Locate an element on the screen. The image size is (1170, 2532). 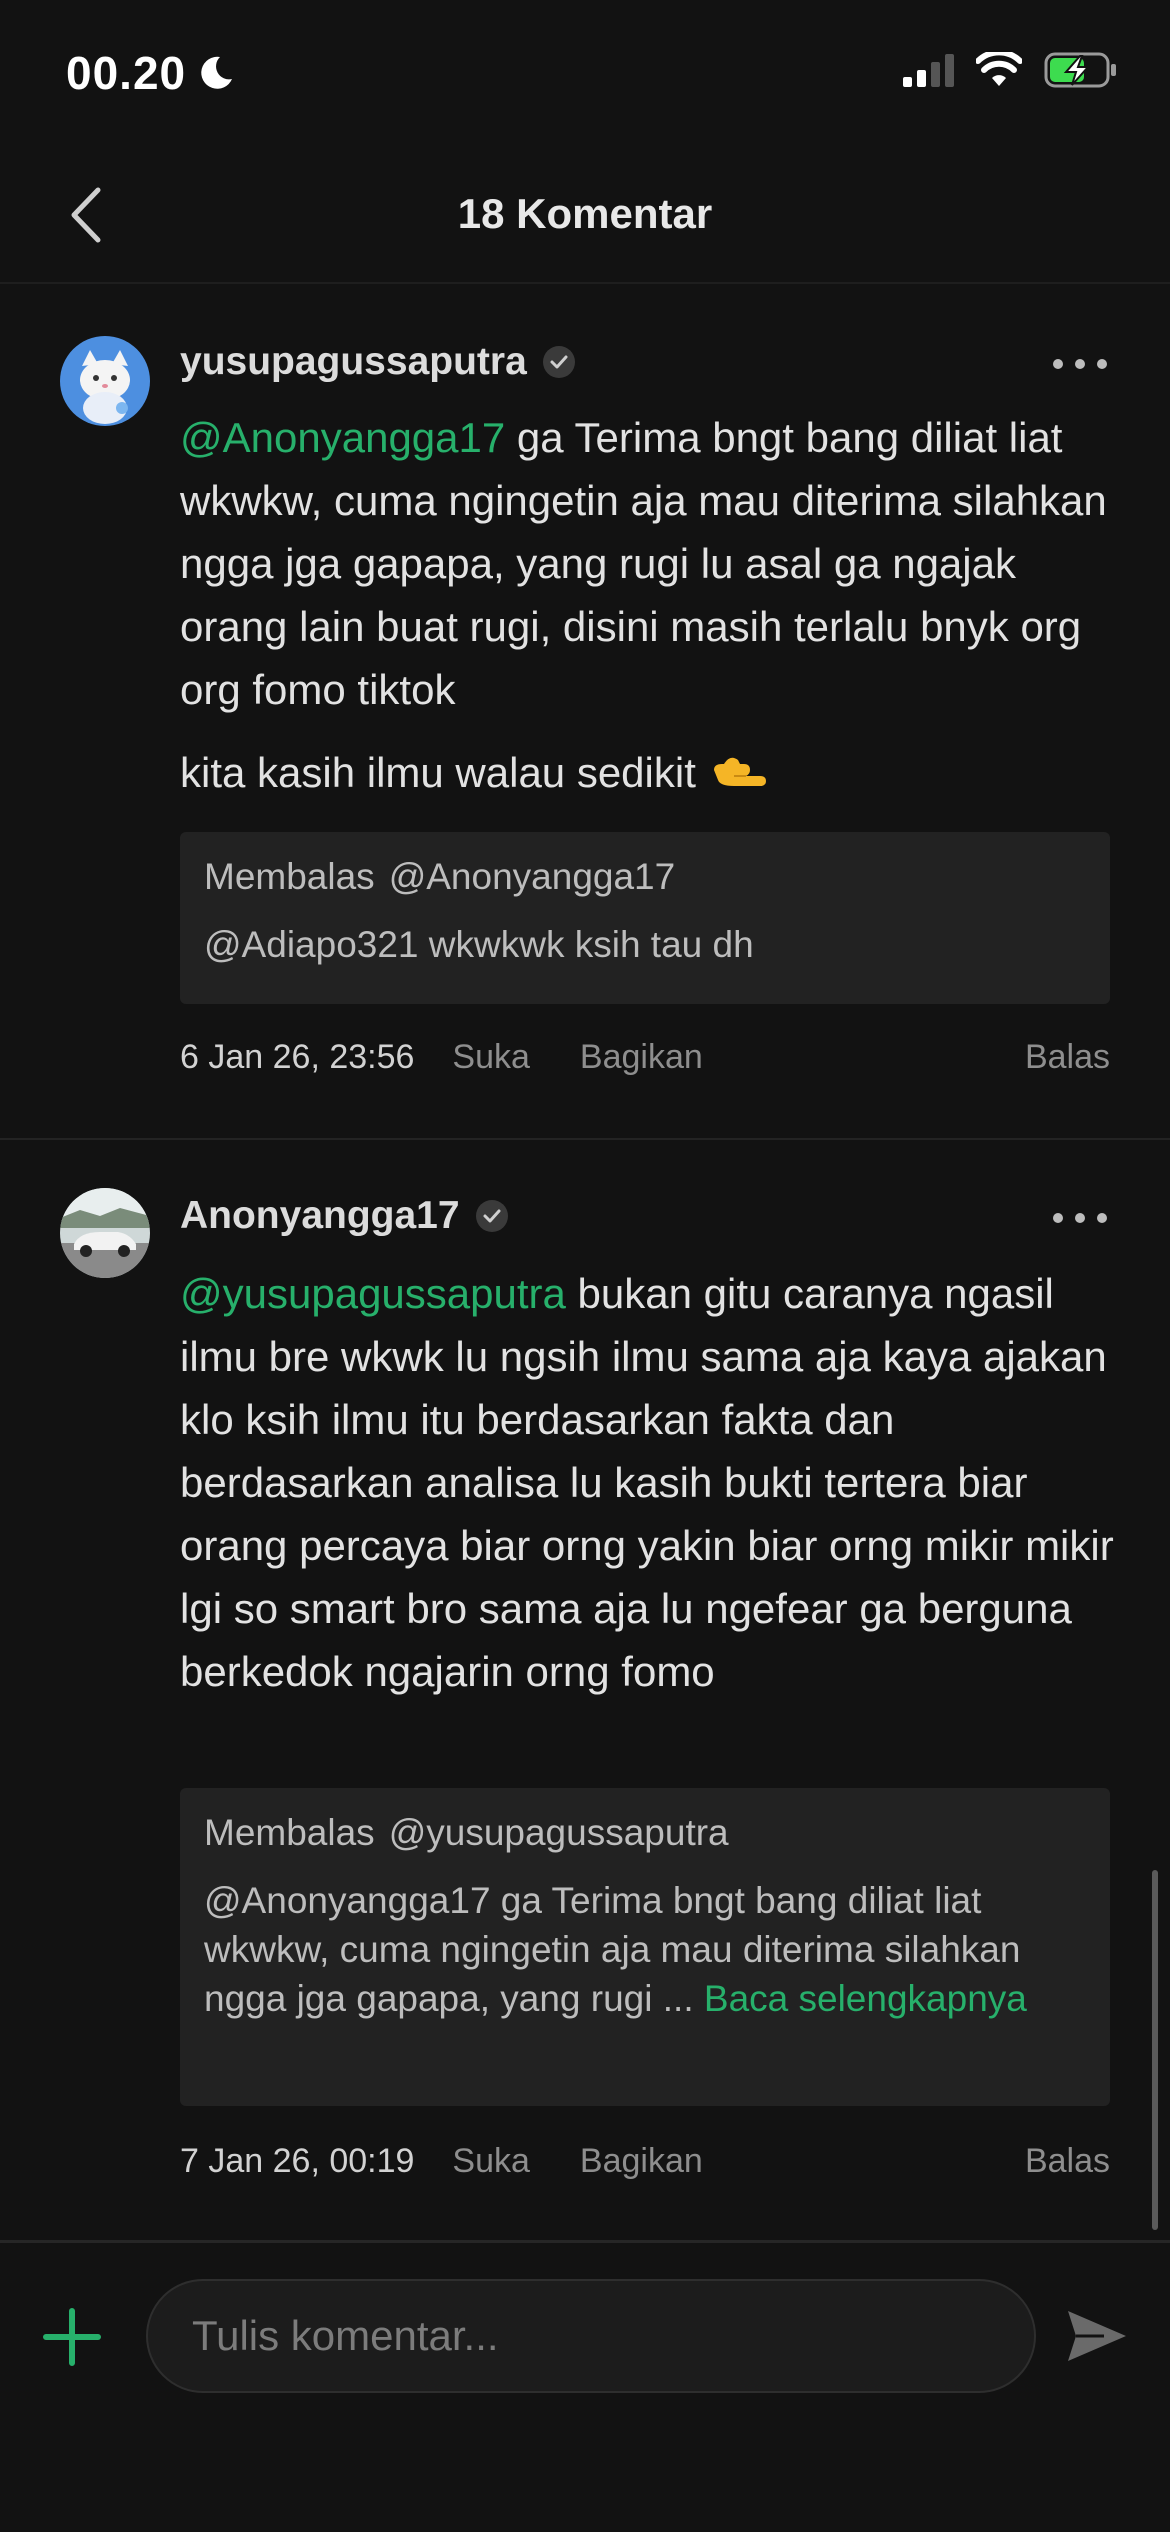
comment-username: Anonyangga17 is located at coordinates (345, 1216).